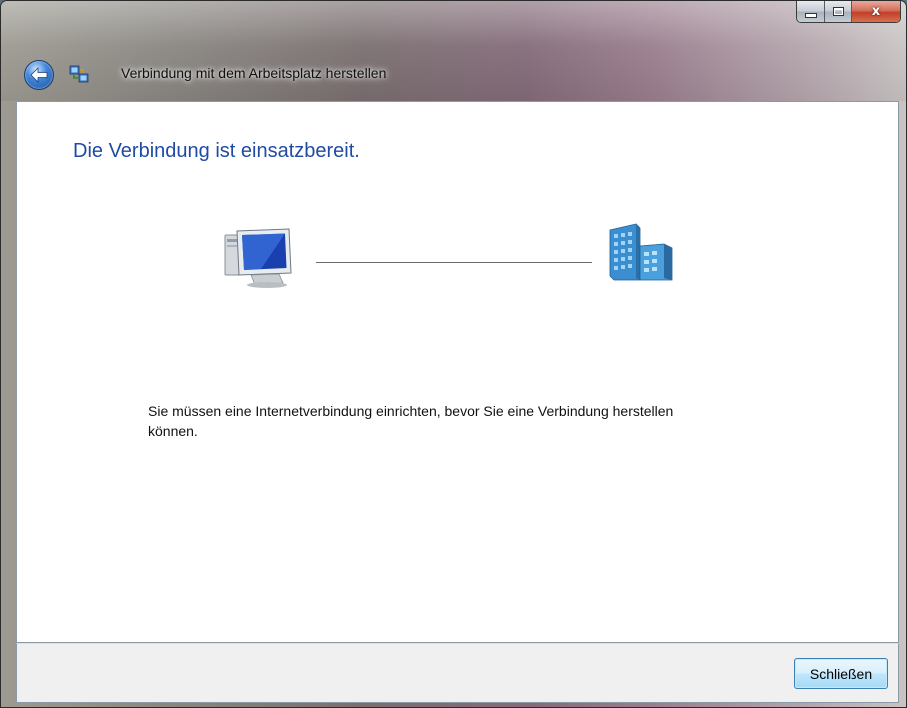 The width and height of the screenshot is (907, 708). I want to click on back-button, so click(39, 75).